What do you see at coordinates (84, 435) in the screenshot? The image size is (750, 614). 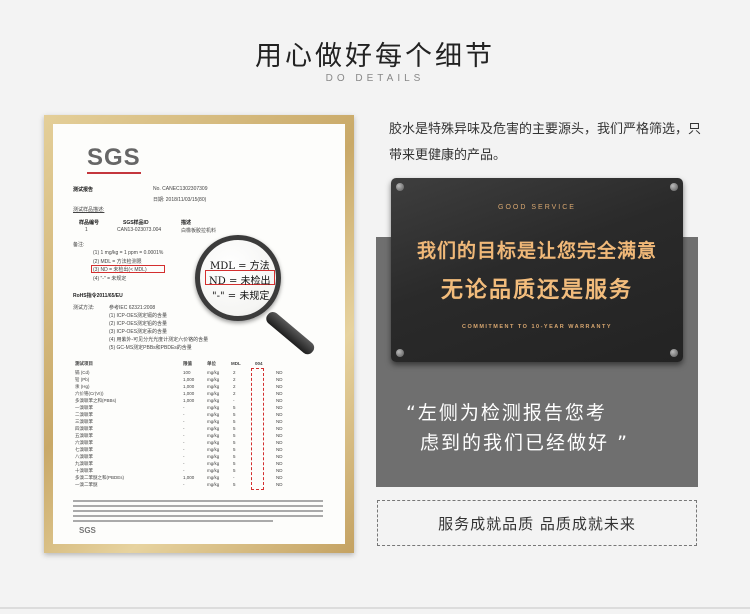 I see `table-cell-item: 五溴联苯` at bounding box center [84, 435].